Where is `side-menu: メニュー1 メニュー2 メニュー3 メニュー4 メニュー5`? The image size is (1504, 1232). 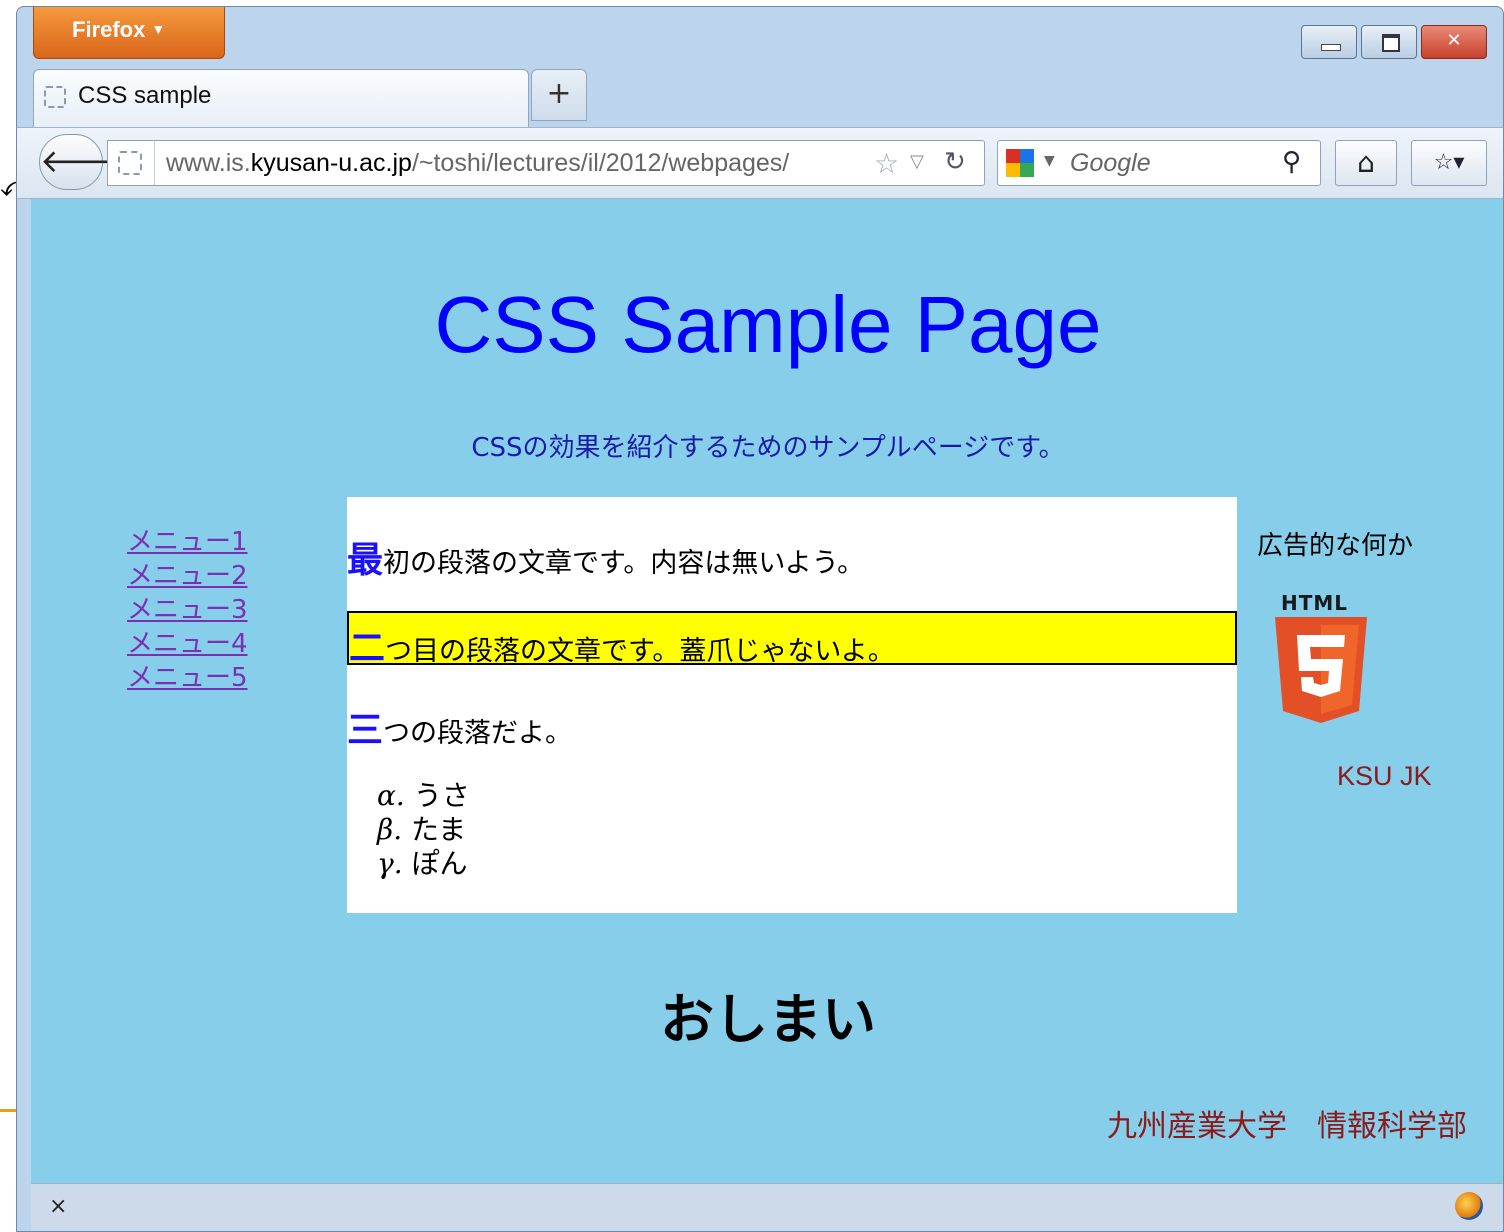
side-menu: メニュー1 メニュー2 メニュー3 メニュー4 メニュー5 is located at coordinates (187, 610).